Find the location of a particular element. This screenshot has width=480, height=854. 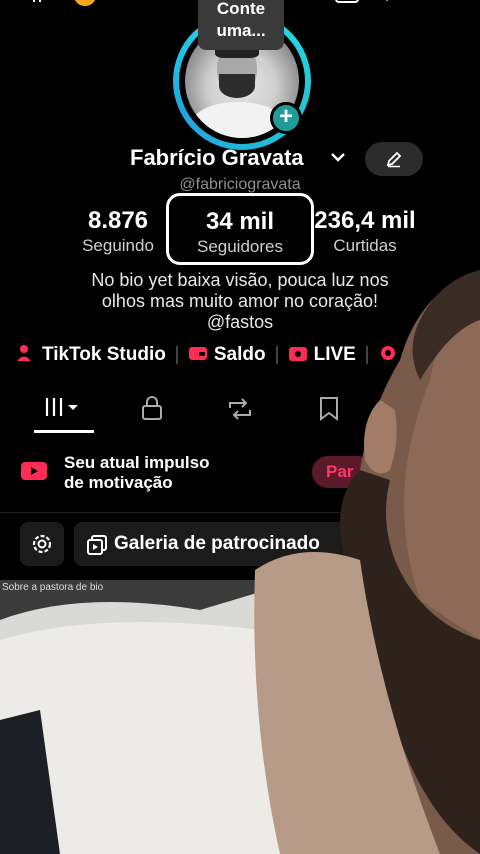

sponsored-gallery-label: Galeria de patrocinado is located at coordinates (217, 543).